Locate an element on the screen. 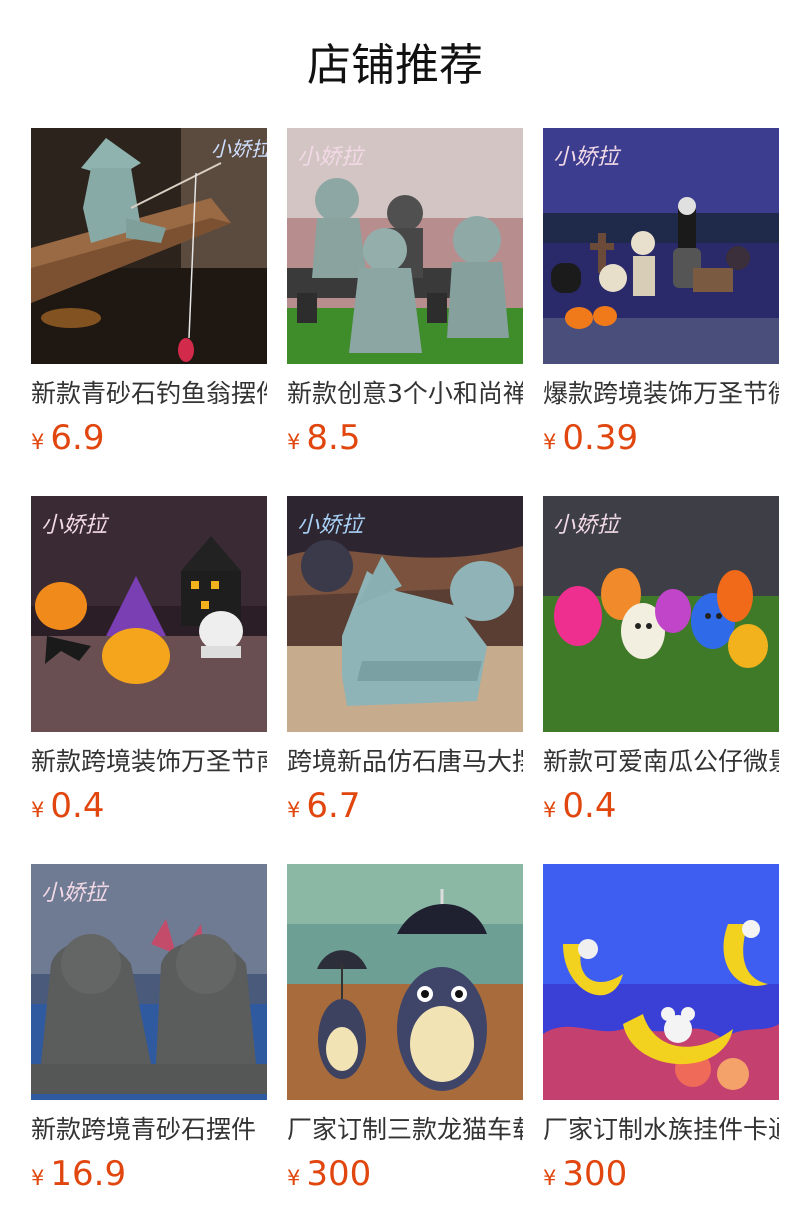 The image size is (790, 1232). halloween-graveyard-image: 小娇拉 is located at coordinates (661, 246).